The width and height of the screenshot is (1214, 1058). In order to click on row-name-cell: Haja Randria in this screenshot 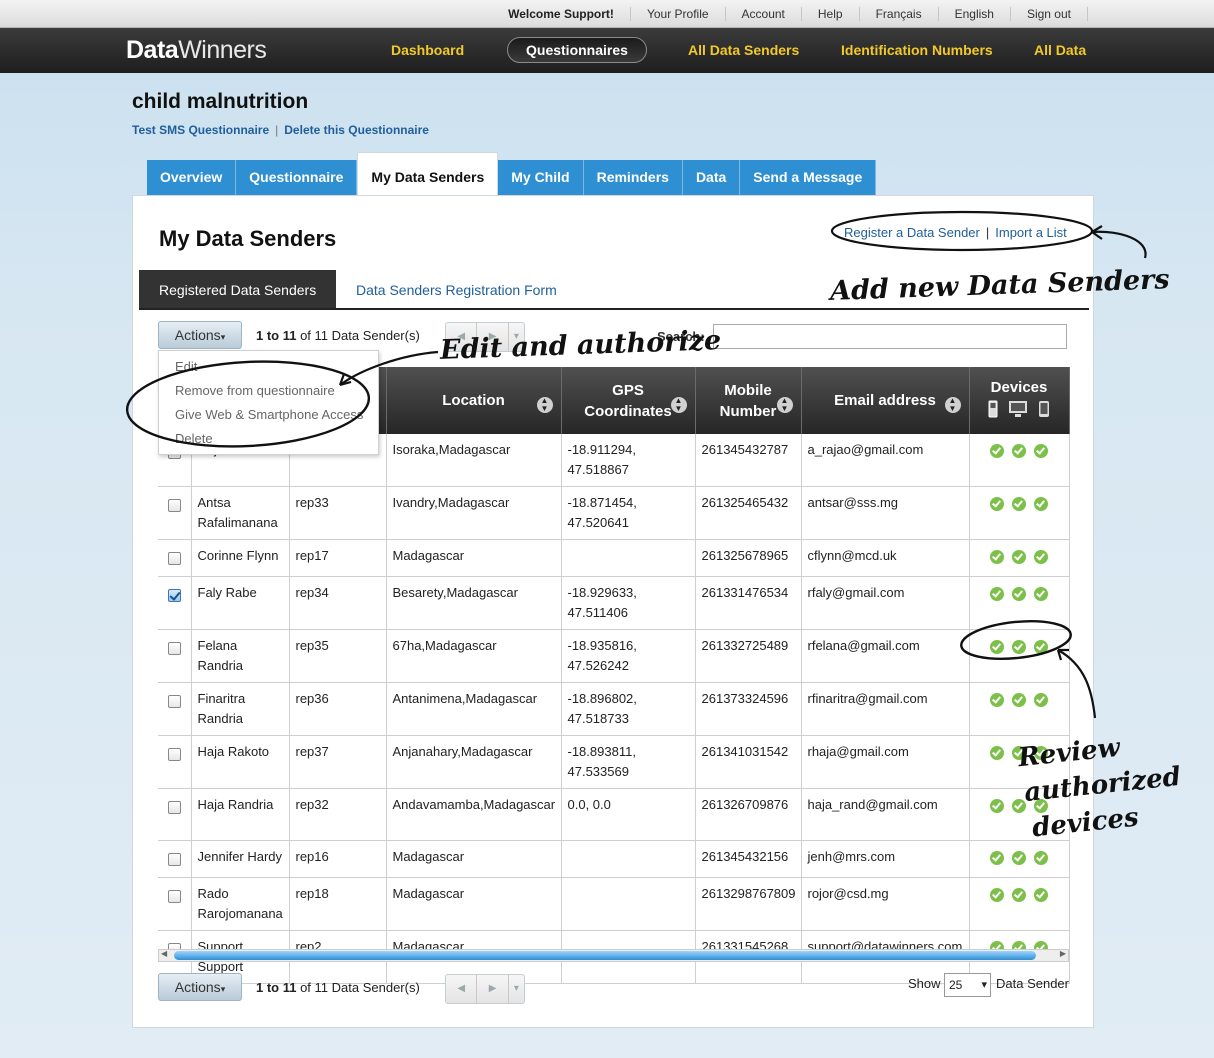, I will do `click(240, 814)`.